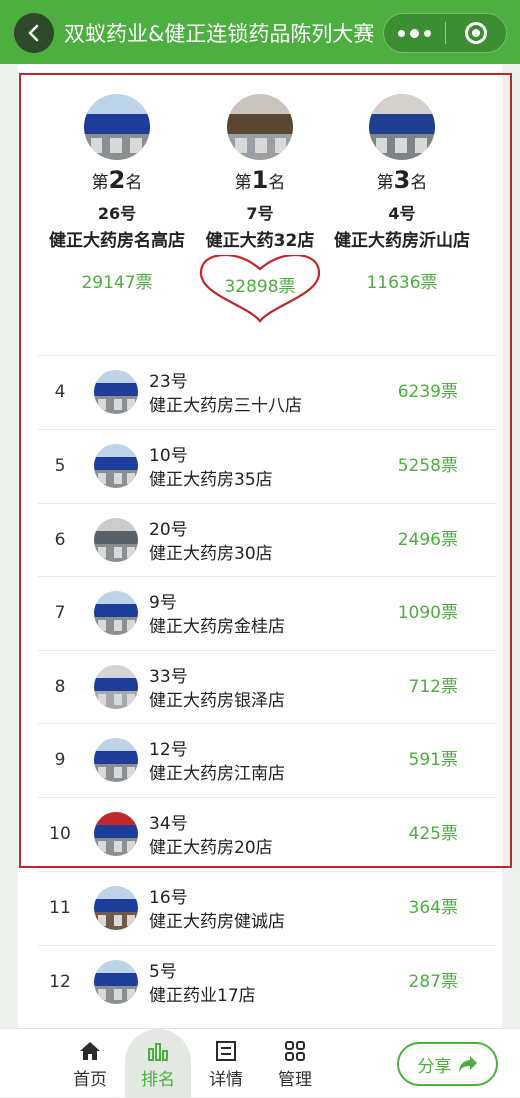 This screenshot has width=520, height=1098. Describe the element at coordinates (60, 834) in the screenshot. I see `row-rank: 10` at that location.